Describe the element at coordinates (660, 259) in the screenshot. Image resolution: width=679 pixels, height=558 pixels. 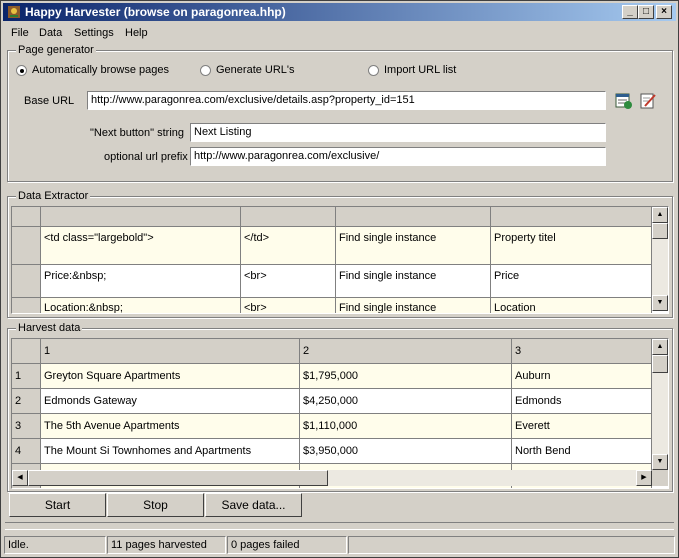
I see `extractor-vertical-scrollbar: ▲ ▼` at that location.